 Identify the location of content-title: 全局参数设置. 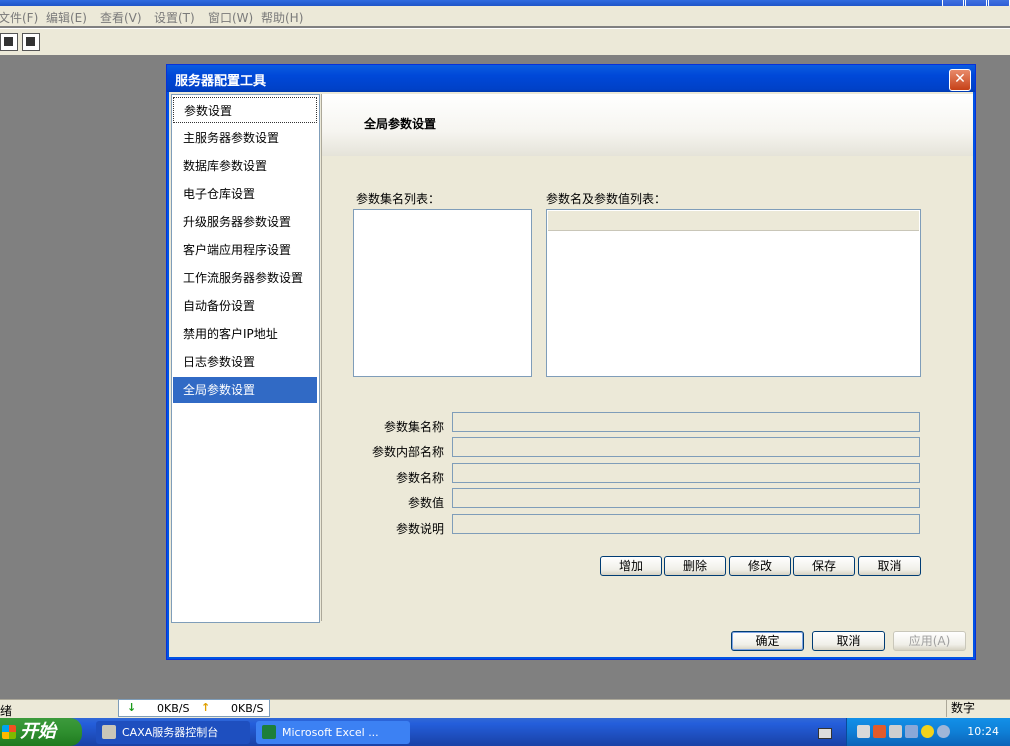
(400, 124).